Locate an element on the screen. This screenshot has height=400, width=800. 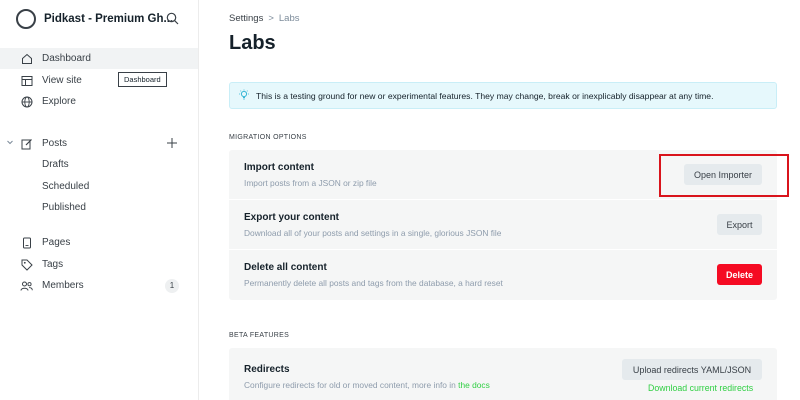
pages-icon is located at coordinates (26, 242).